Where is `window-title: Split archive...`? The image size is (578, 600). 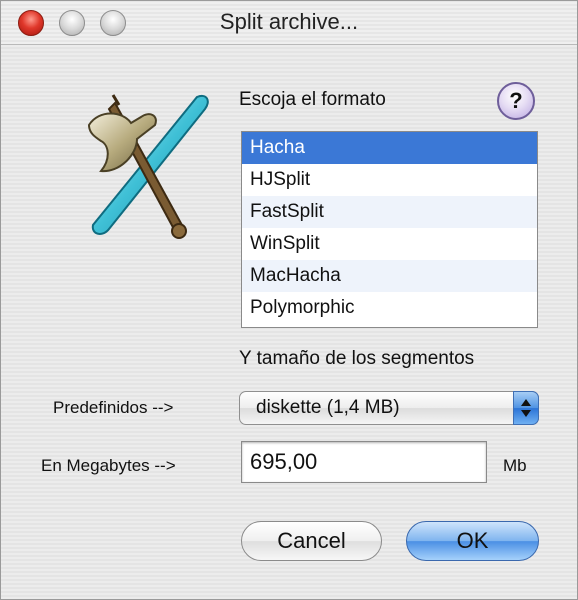
window-title: Split archive... is located at coordinates (289, 21).